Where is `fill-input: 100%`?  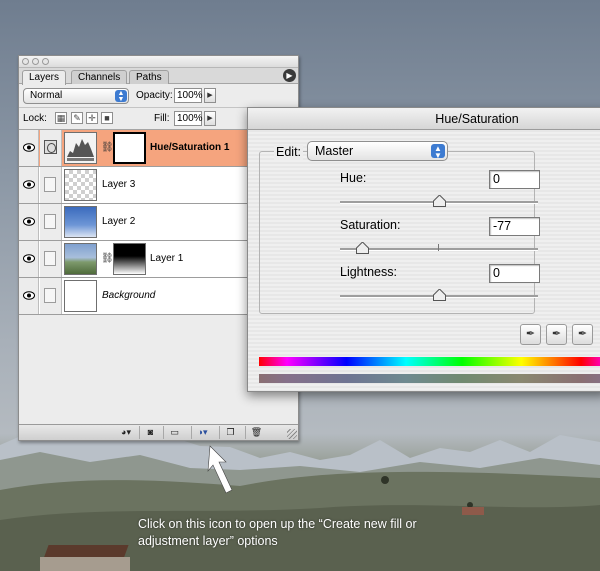
fill-input: 100% is located at coordinates (188, 118).